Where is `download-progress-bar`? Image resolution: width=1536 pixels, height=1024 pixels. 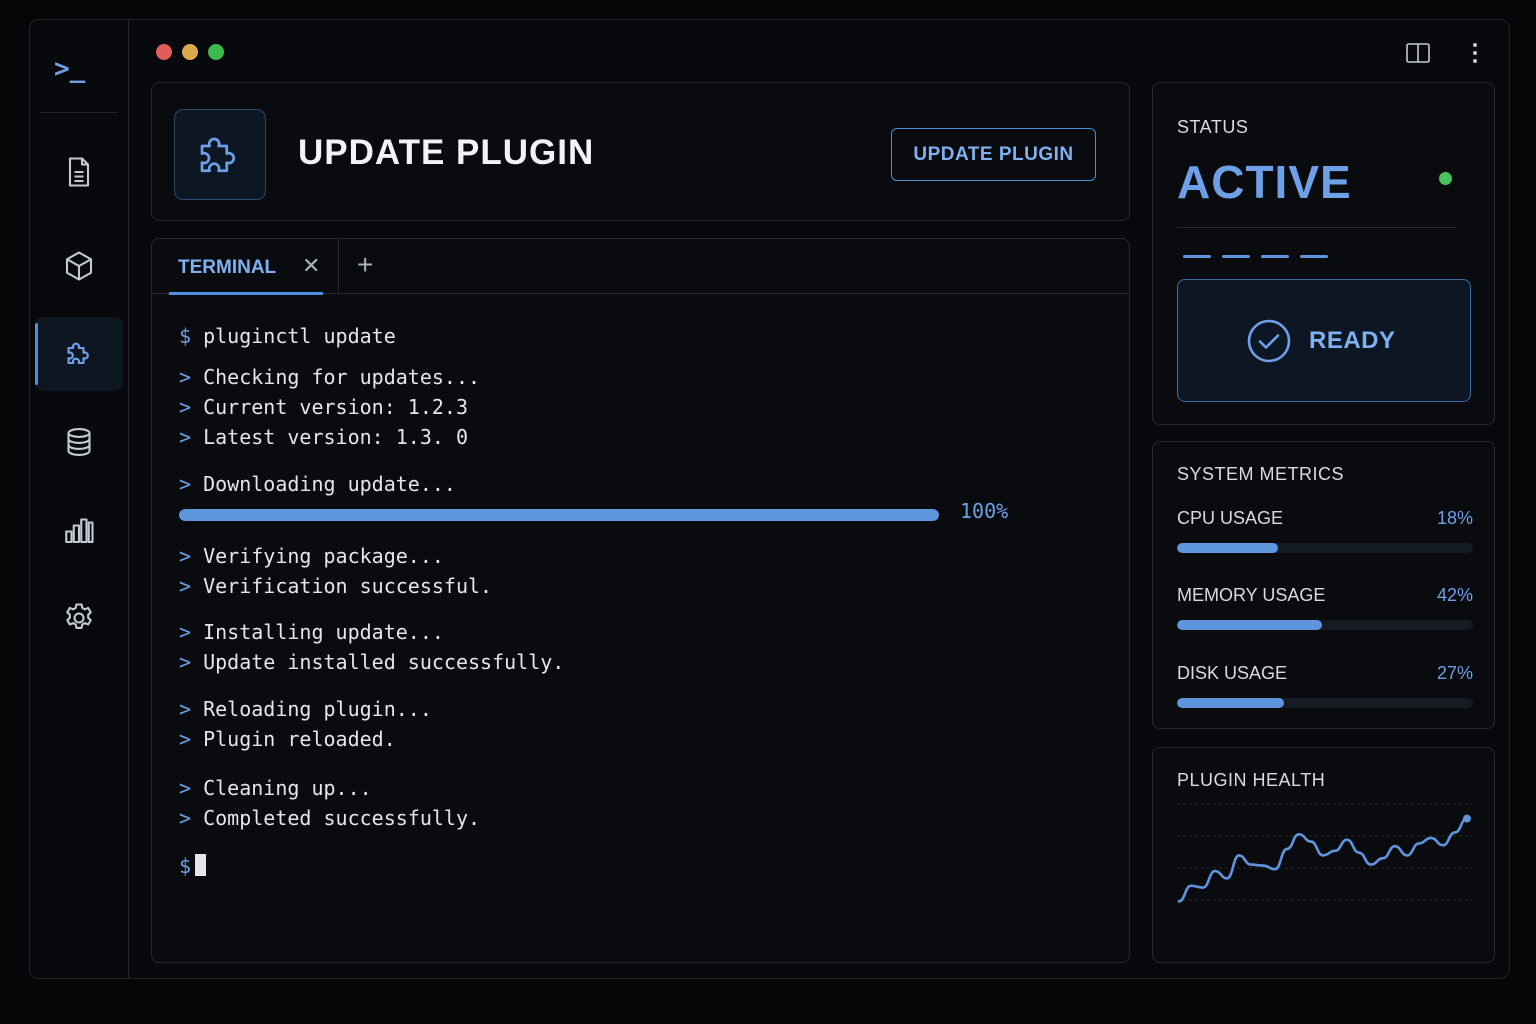
download-progress-bar is located at coordinates (559, 515).